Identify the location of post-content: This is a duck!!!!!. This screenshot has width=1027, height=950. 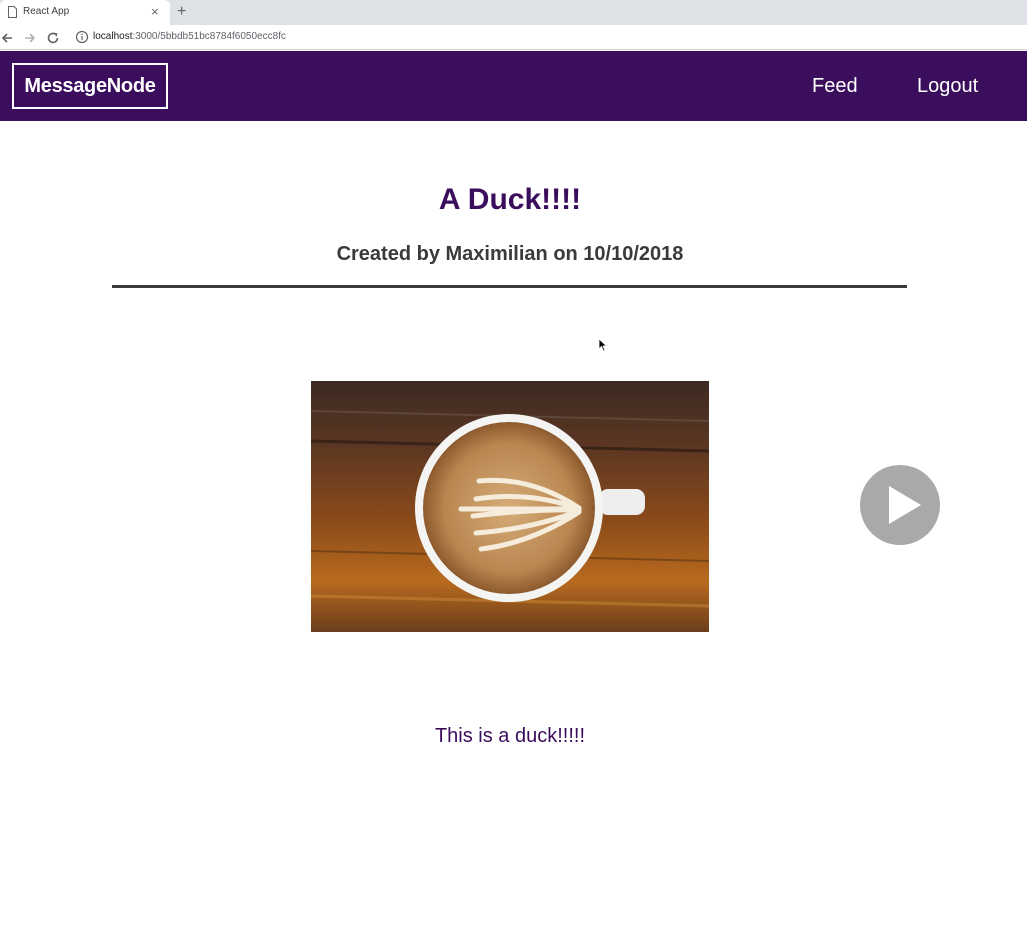
(510, 736).